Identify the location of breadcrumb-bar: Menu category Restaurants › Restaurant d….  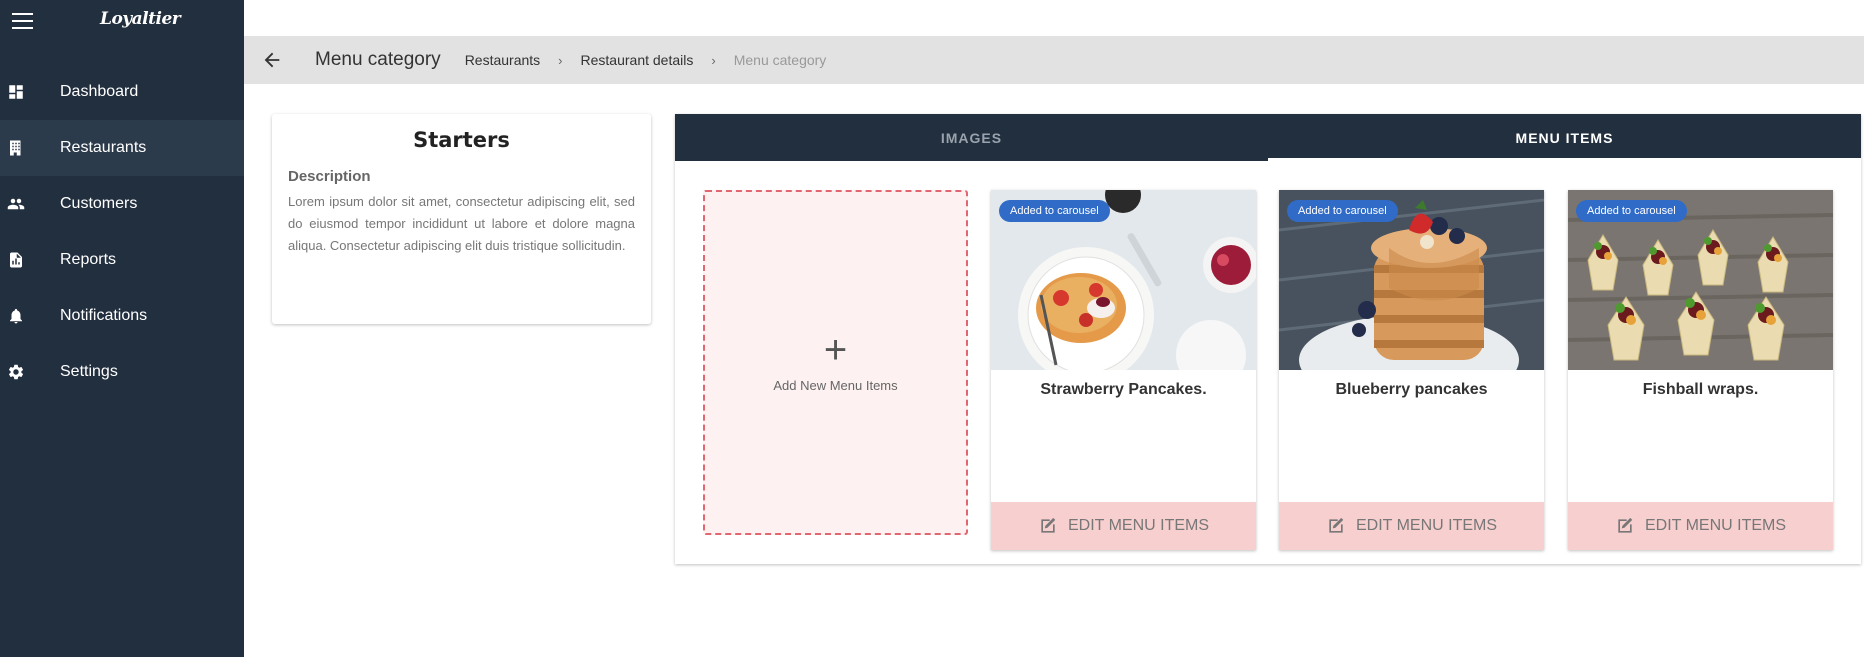
(1054, 60).